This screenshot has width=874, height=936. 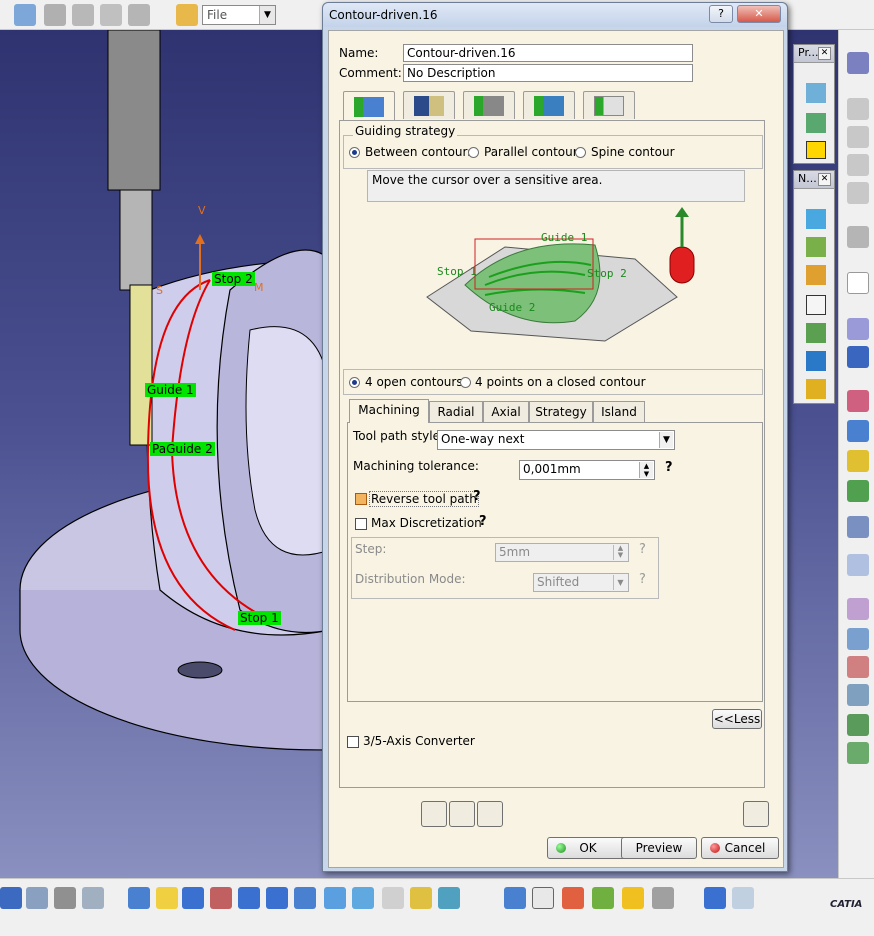 I want to click on preview-button: Preview, so click(x=659, y=848).